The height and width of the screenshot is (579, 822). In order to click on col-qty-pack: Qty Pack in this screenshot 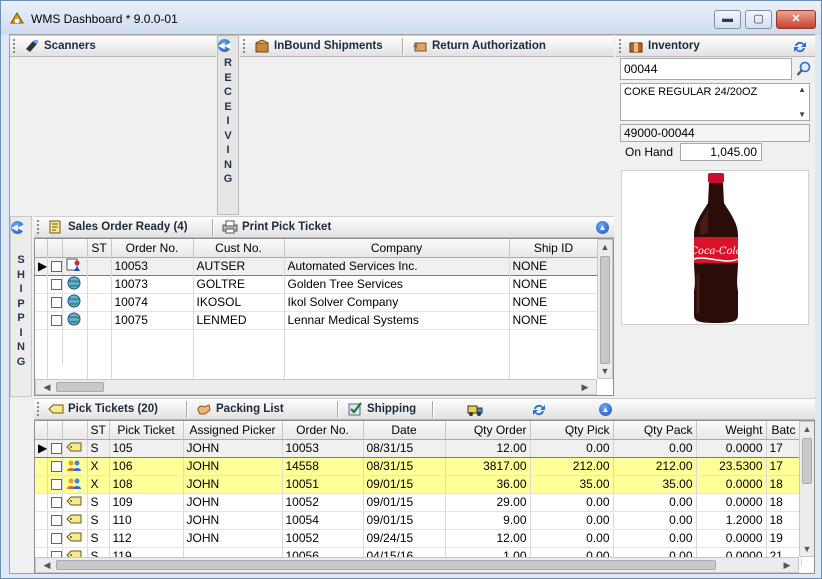, I will do `click(655, 430)`.